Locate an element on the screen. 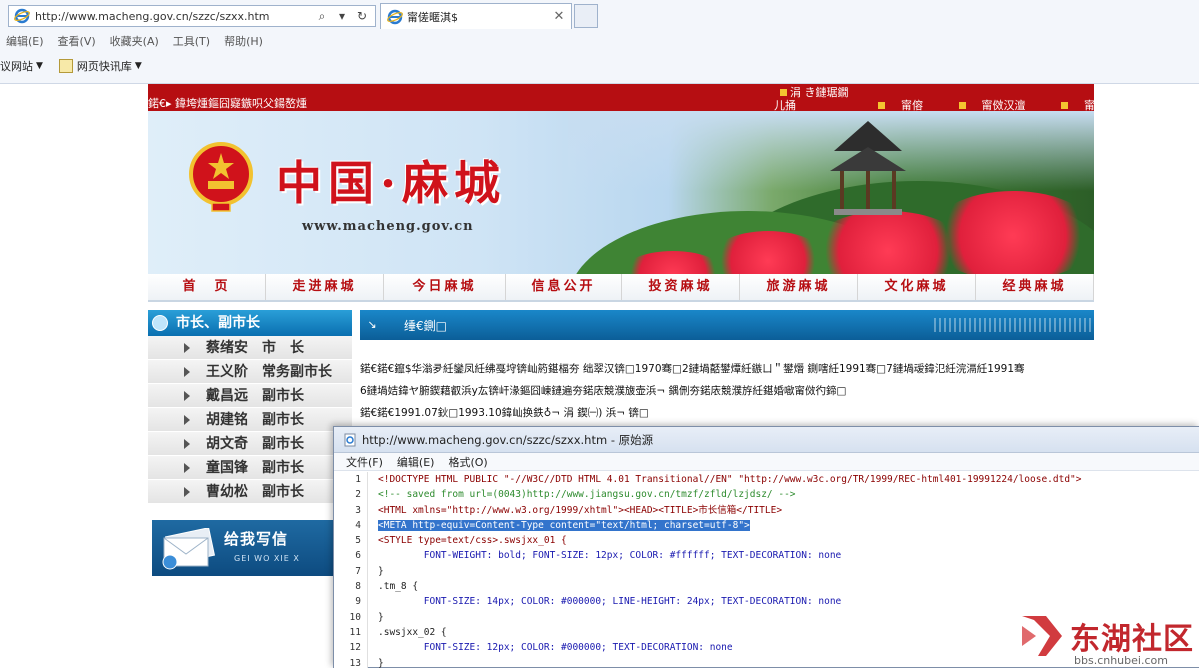 The height and width of the screenshot is (668, 1199). menu-favorites: 收藏夹(A) is located at coordinates (134, 41).